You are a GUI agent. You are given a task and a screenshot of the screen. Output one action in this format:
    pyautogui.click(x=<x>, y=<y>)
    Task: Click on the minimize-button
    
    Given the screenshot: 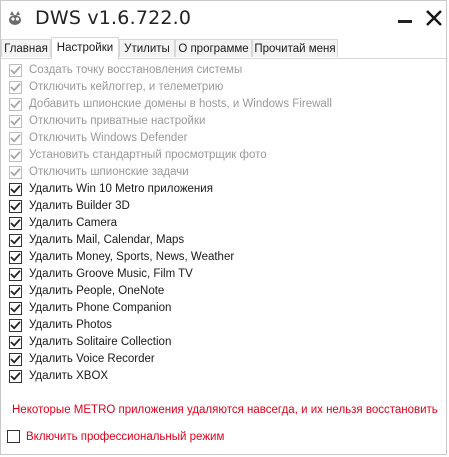 What is the action you would take?
    pyautogui.click(x=406, y=18)
    